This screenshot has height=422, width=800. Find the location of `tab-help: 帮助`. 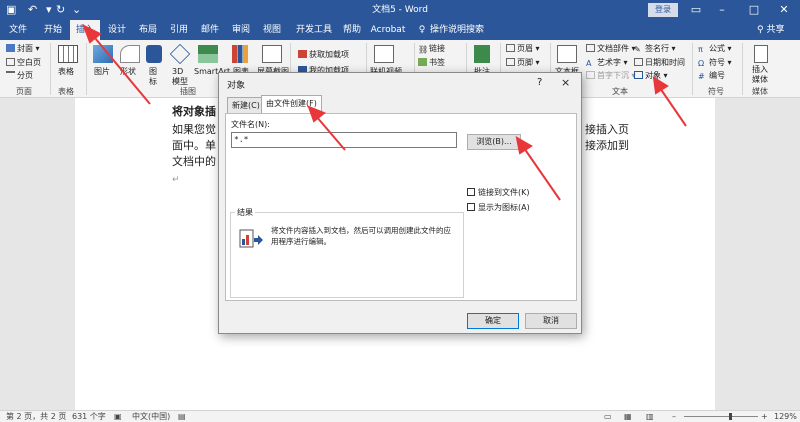

tab-help: 帮助 is located at coordinates (352, 30).